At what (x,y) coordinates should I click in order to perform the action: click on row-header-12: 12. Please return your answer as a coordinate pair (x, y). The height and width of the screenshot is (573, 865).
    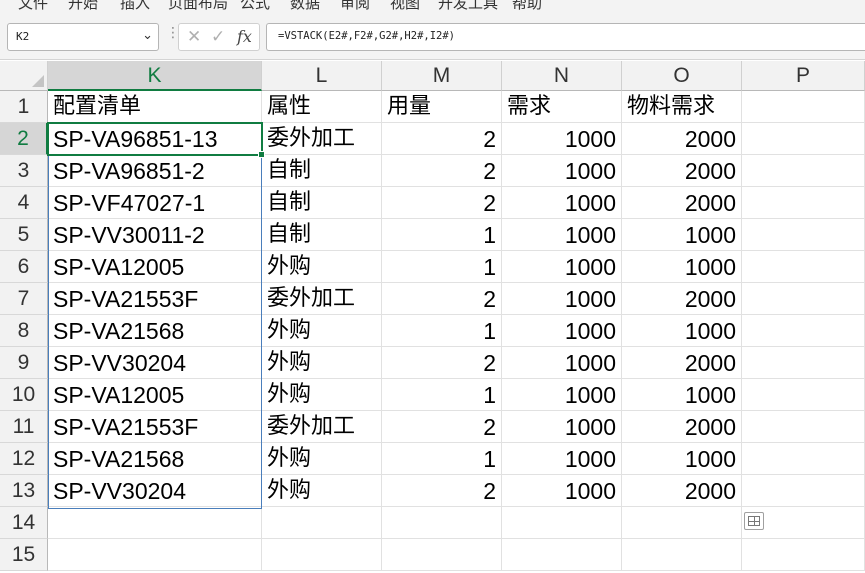
    Looking at the image, I should click on (24, 459).